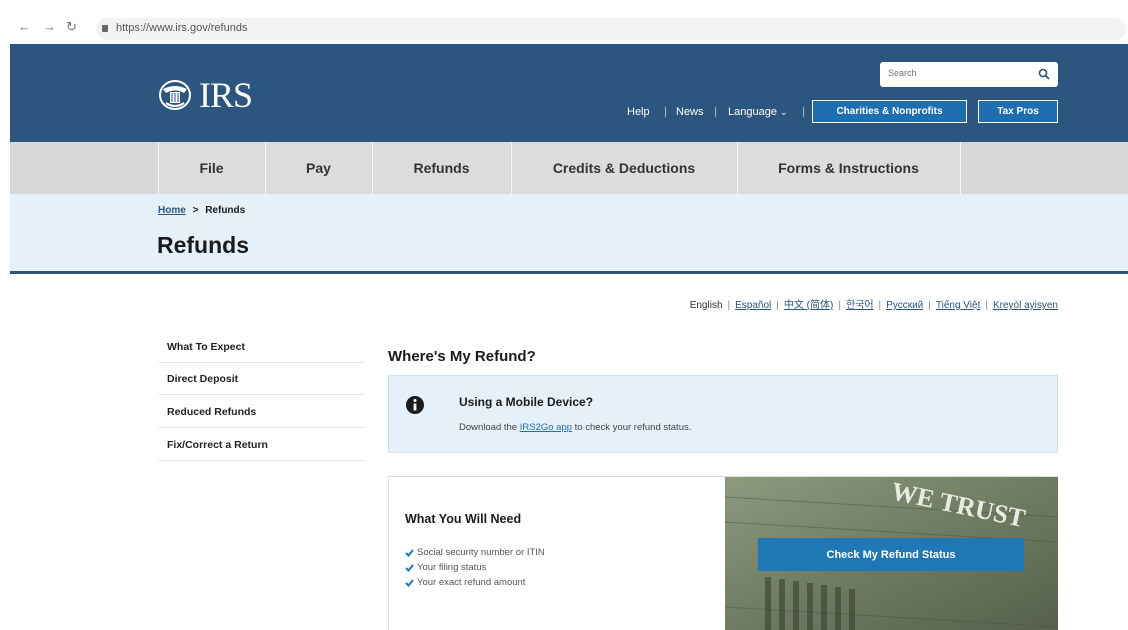 This screenshot has width=1128, height=630. I want to click on eagle-icon, so click(175, 95).